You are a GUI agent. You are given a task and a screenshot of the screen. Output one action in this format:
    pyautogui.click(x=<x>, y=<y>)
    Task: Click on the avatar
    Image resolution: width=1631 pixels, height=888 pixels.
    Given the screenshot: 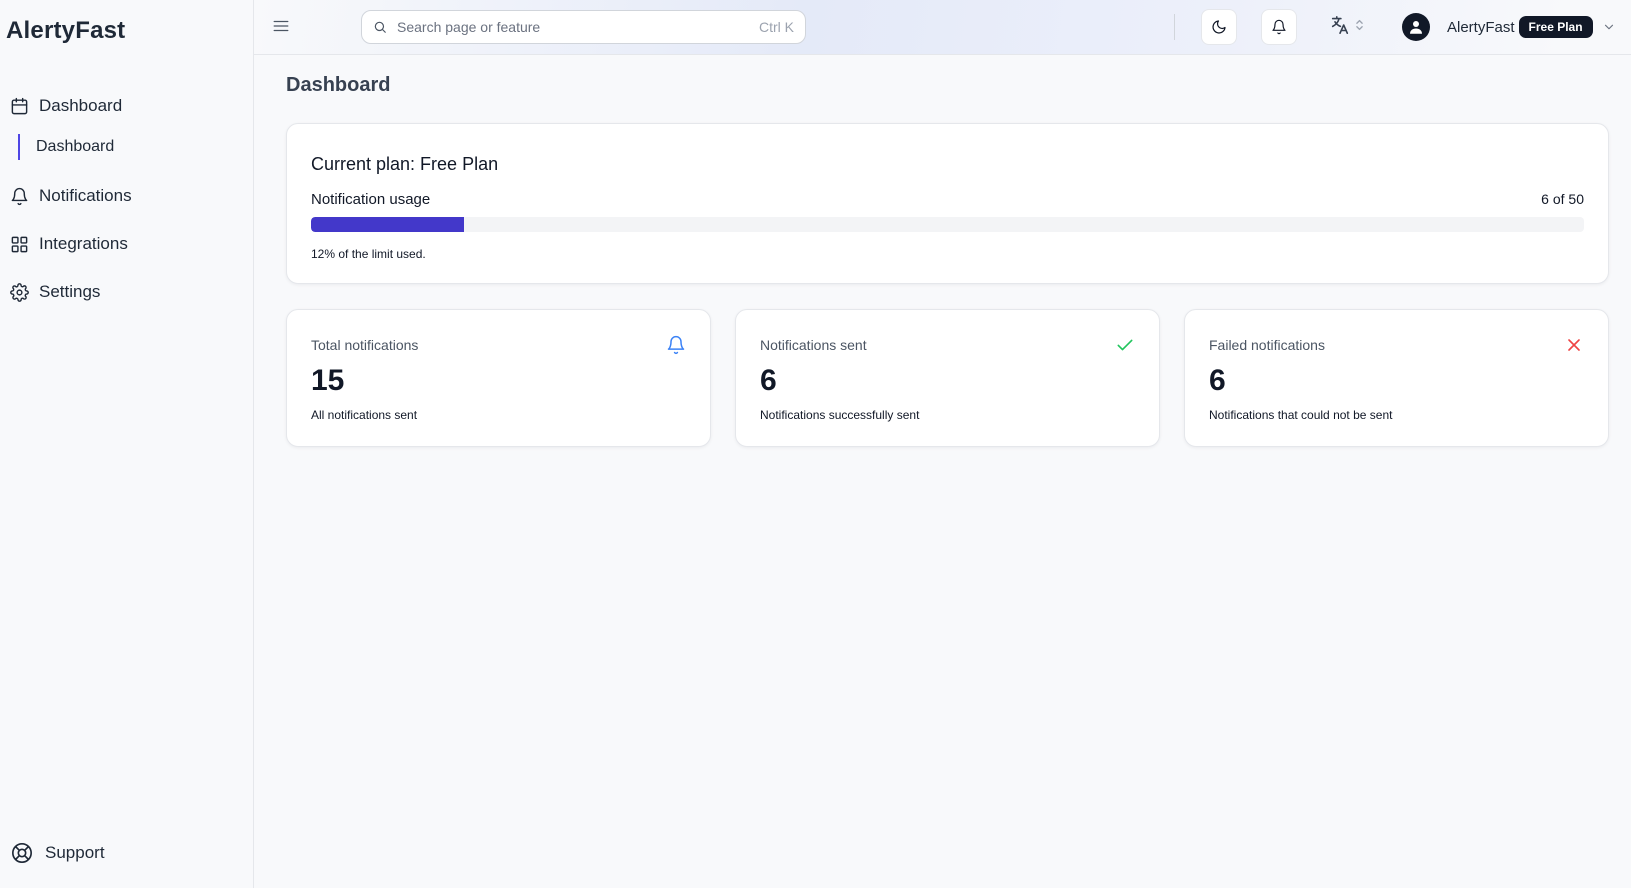 What is the action you would take?
    pyautogui.click(x=1416, y=27)
    